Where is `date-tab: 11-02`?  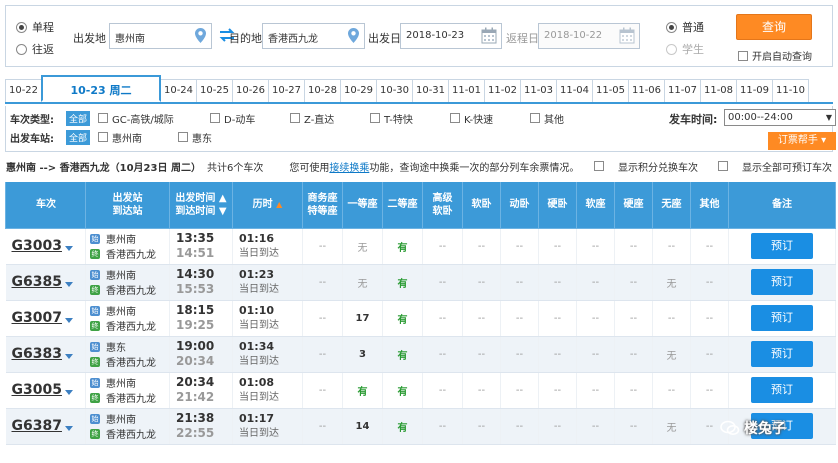
date-tab: 11-02 is located at coordinates (502, 90).